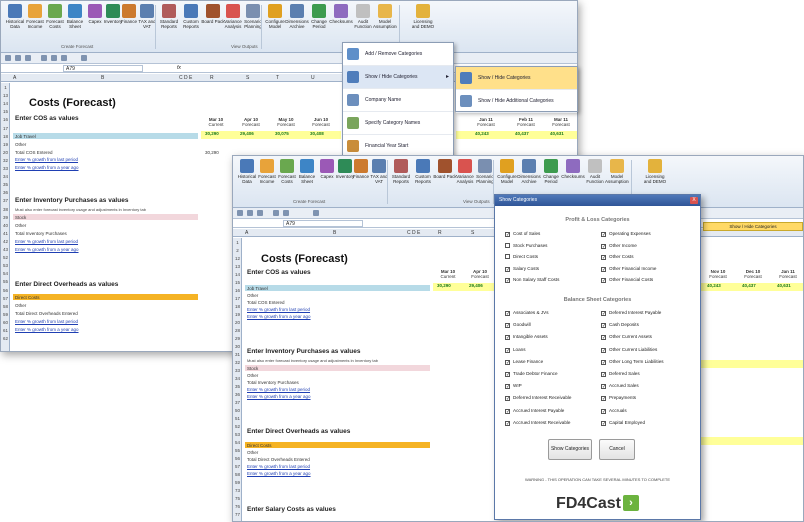 The width and height of the screenshot is (804, 522). What do you see at coordinates (363, 16) in the screenshot?
I see `ribbon-button-audit-function: Audit Function` at bounding box center [363, 16].